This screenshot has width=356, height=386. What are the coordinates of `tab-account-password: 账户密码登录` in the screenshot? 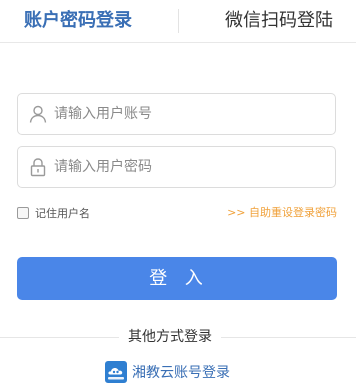 It's located at (78, 21).